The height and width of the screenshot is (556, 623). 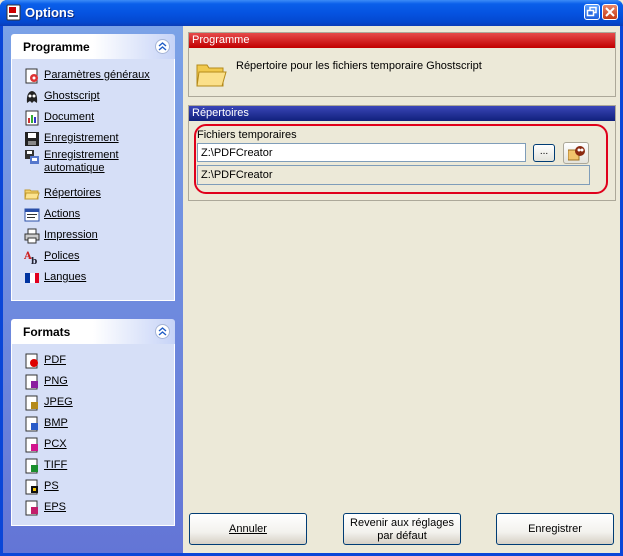 What do you see at coordinates (93, 402) in the screenshot?
I see `sidebar-item-jpeg: JPEG` at bounding box center [93, 402].